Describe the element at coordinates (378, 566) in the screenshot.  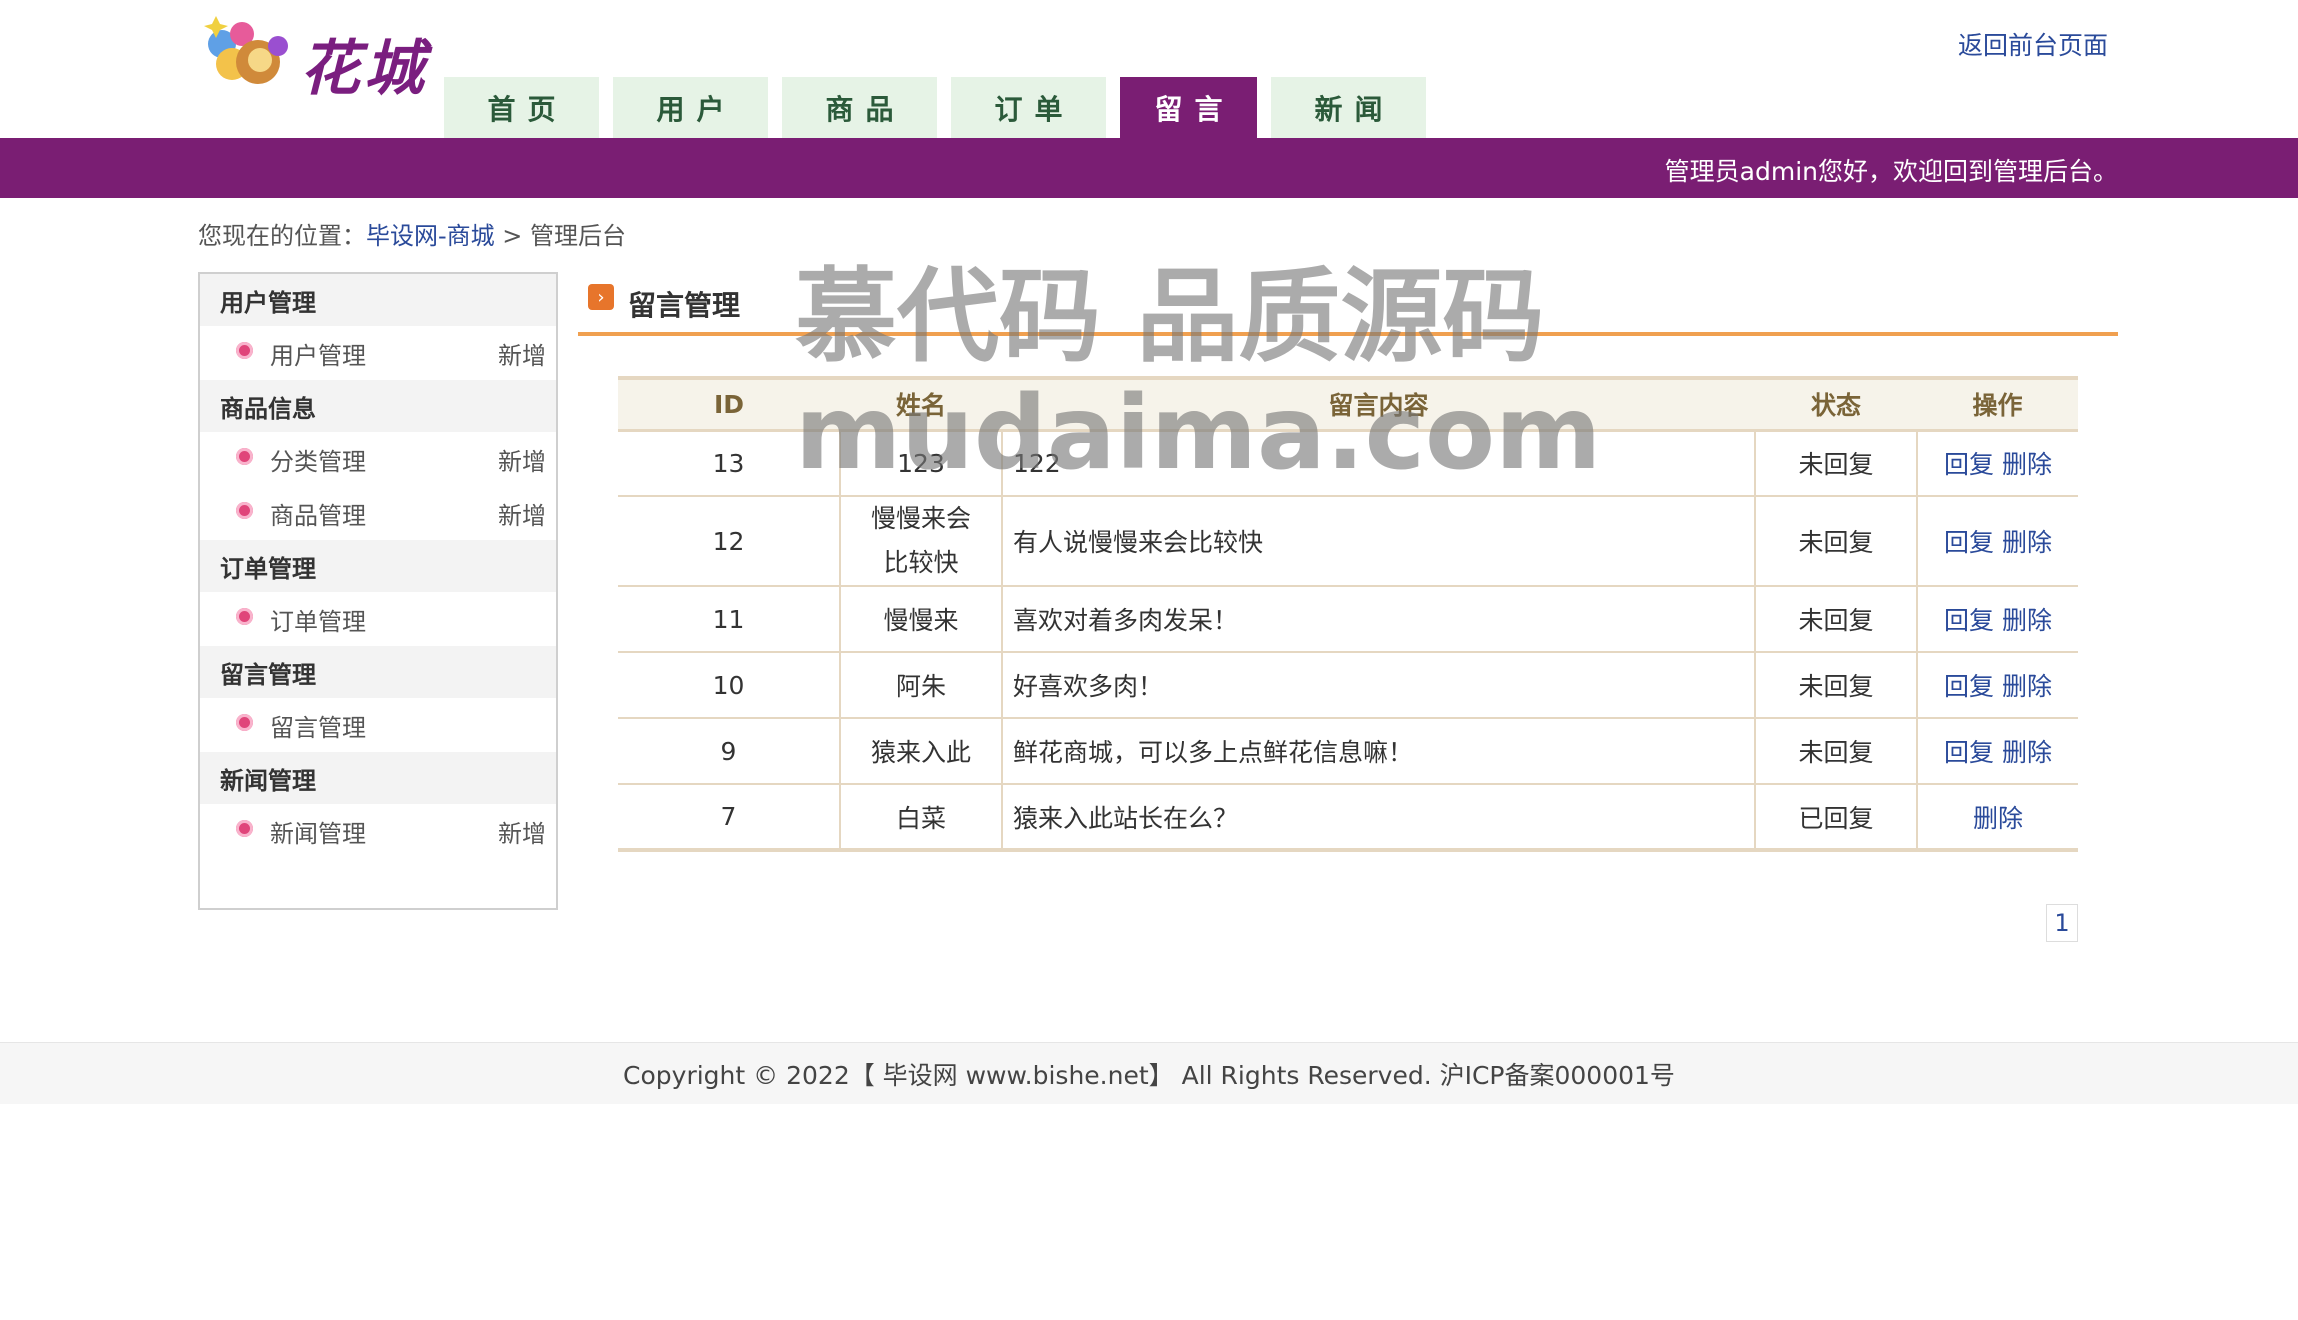
I see `sidebar-group-title: 订单管理` at that location.